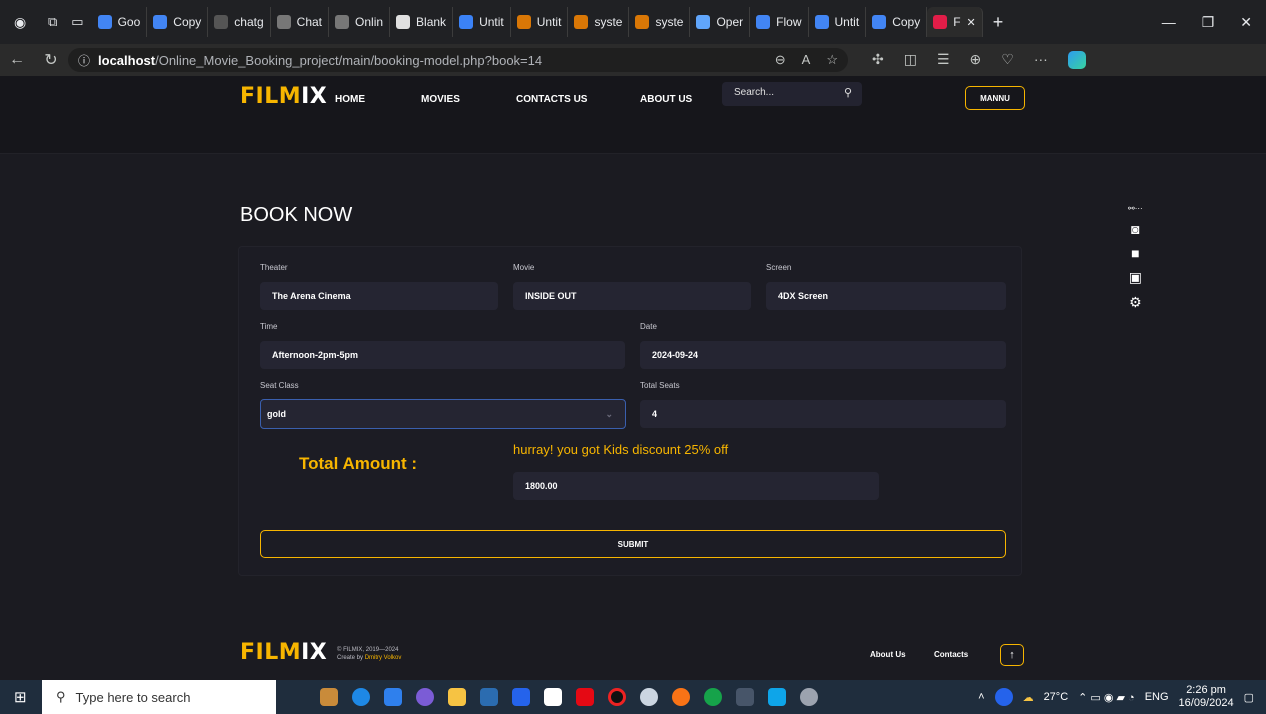 The width and height of the screenshot is (1266, 714). What do you see at coordinates (585, 697) in the screenshot?
I see `netflix-icon` at bounding box center [585, 697].